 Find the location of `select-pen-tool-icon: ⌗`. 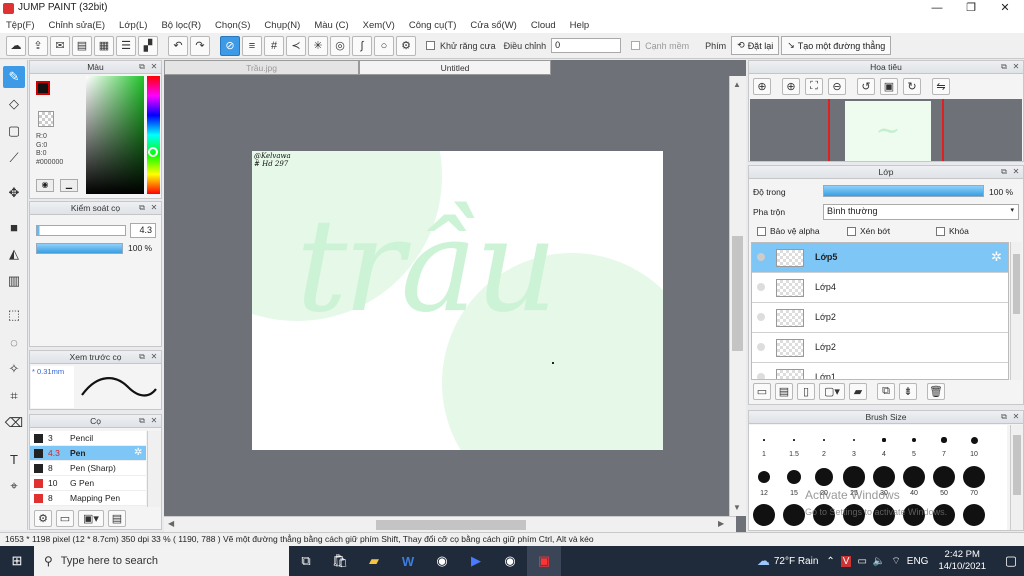

select-pen-tool-icon: ⌗ is located at coordinates (14, 396).